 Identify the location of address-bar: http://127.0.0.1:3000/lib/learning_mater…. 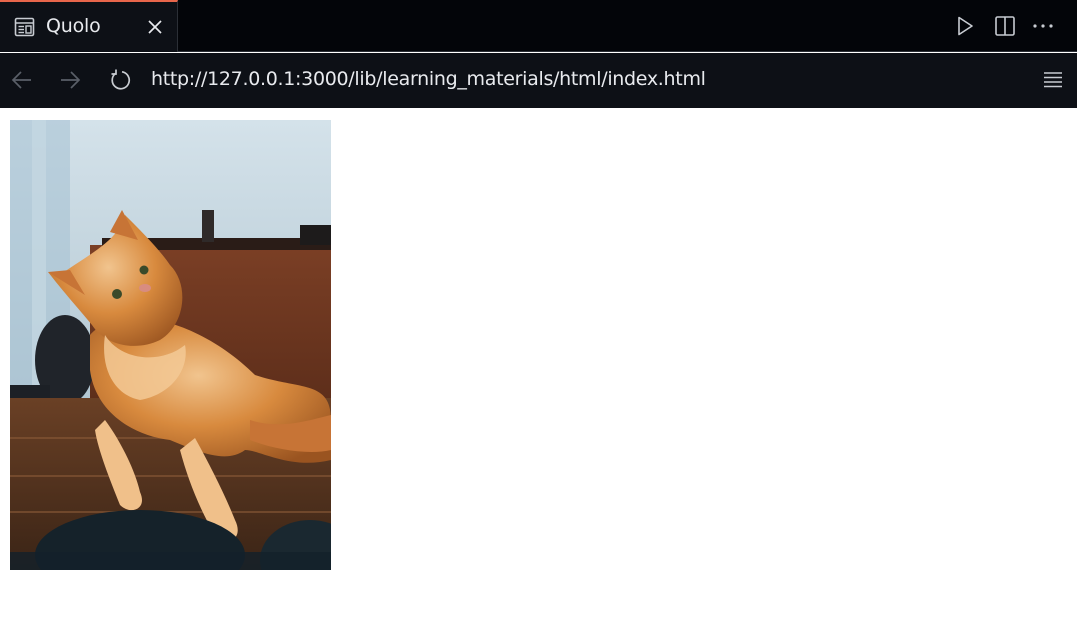
(538, 80).